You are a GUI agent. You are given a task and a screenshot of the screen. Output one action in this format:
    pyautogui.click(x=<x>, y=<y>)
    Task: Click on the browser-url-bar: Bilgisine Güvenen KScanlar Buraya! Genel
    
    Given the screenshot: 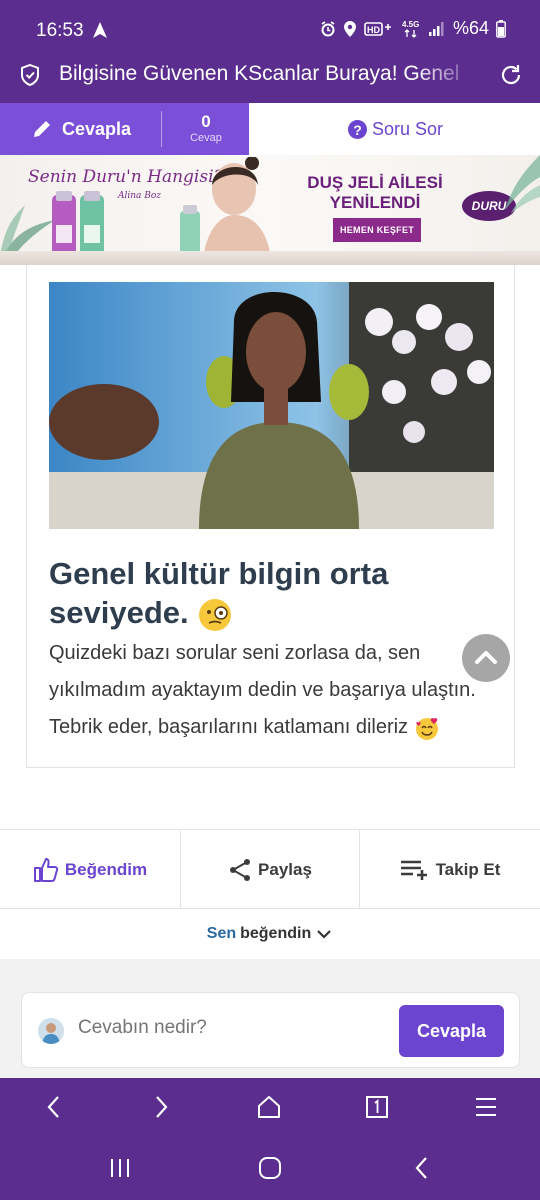 What is the action you would take?
    pyautogui.click(x=270, y=79)
    